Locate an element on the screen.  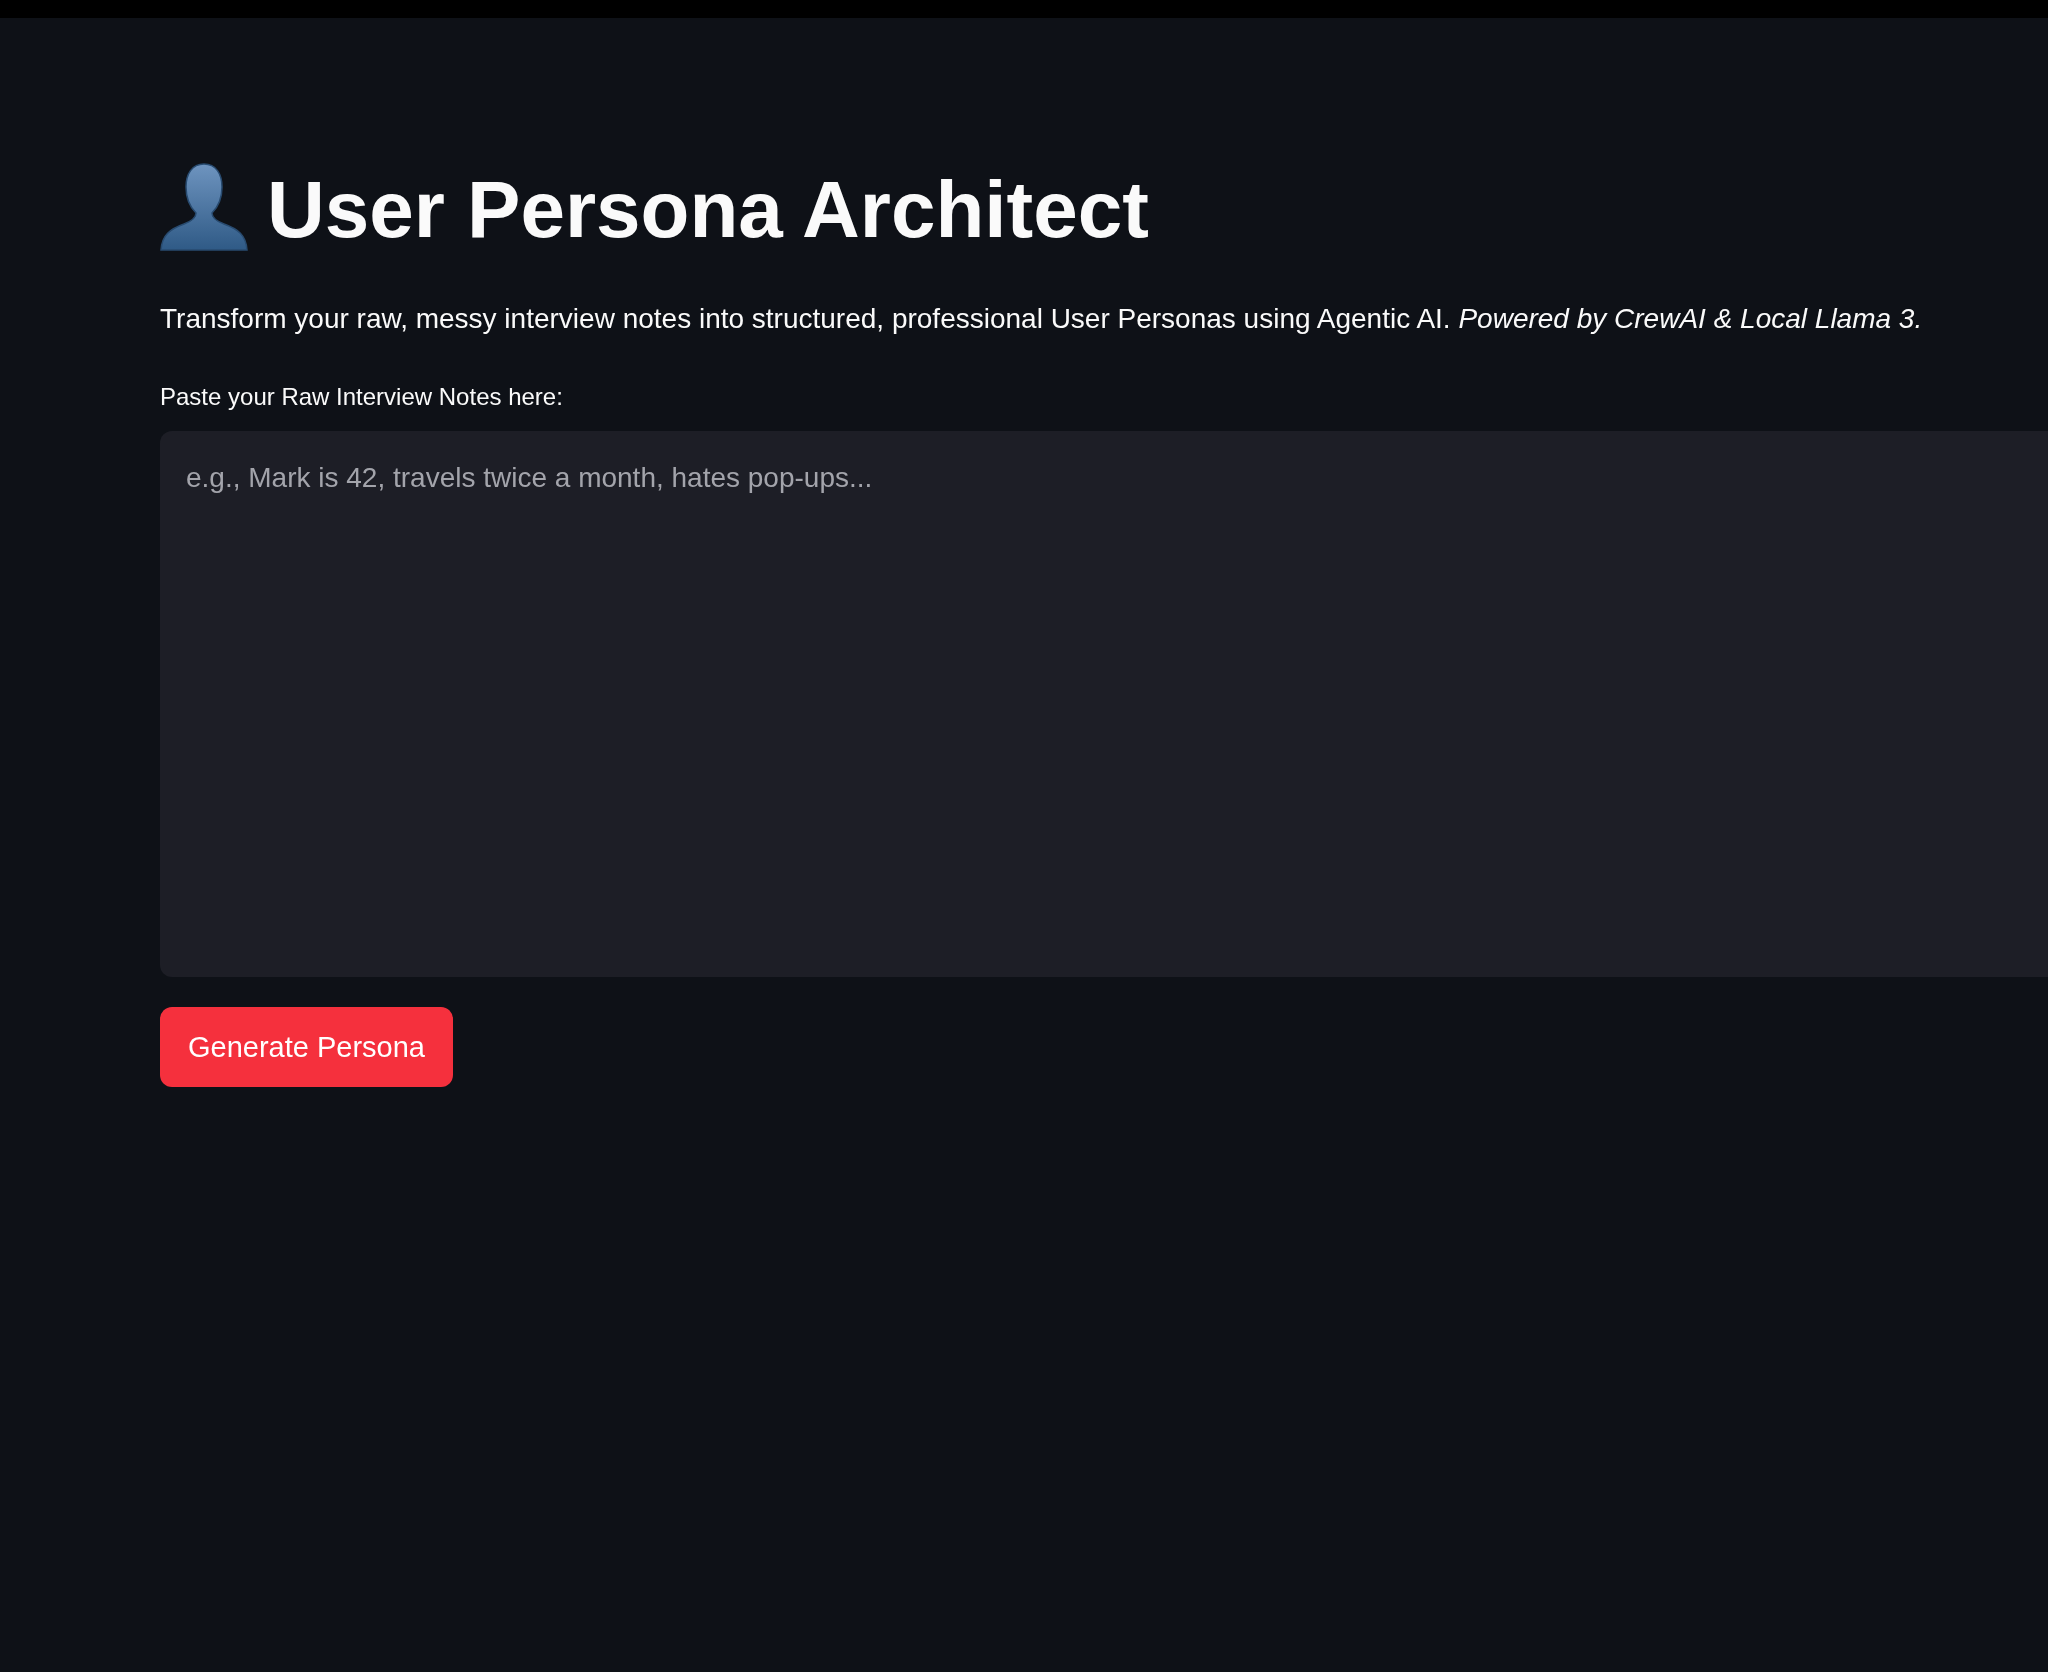
notes-field-label: Paste your Raw Interview Notes here: is located at coordinates (361, 397).